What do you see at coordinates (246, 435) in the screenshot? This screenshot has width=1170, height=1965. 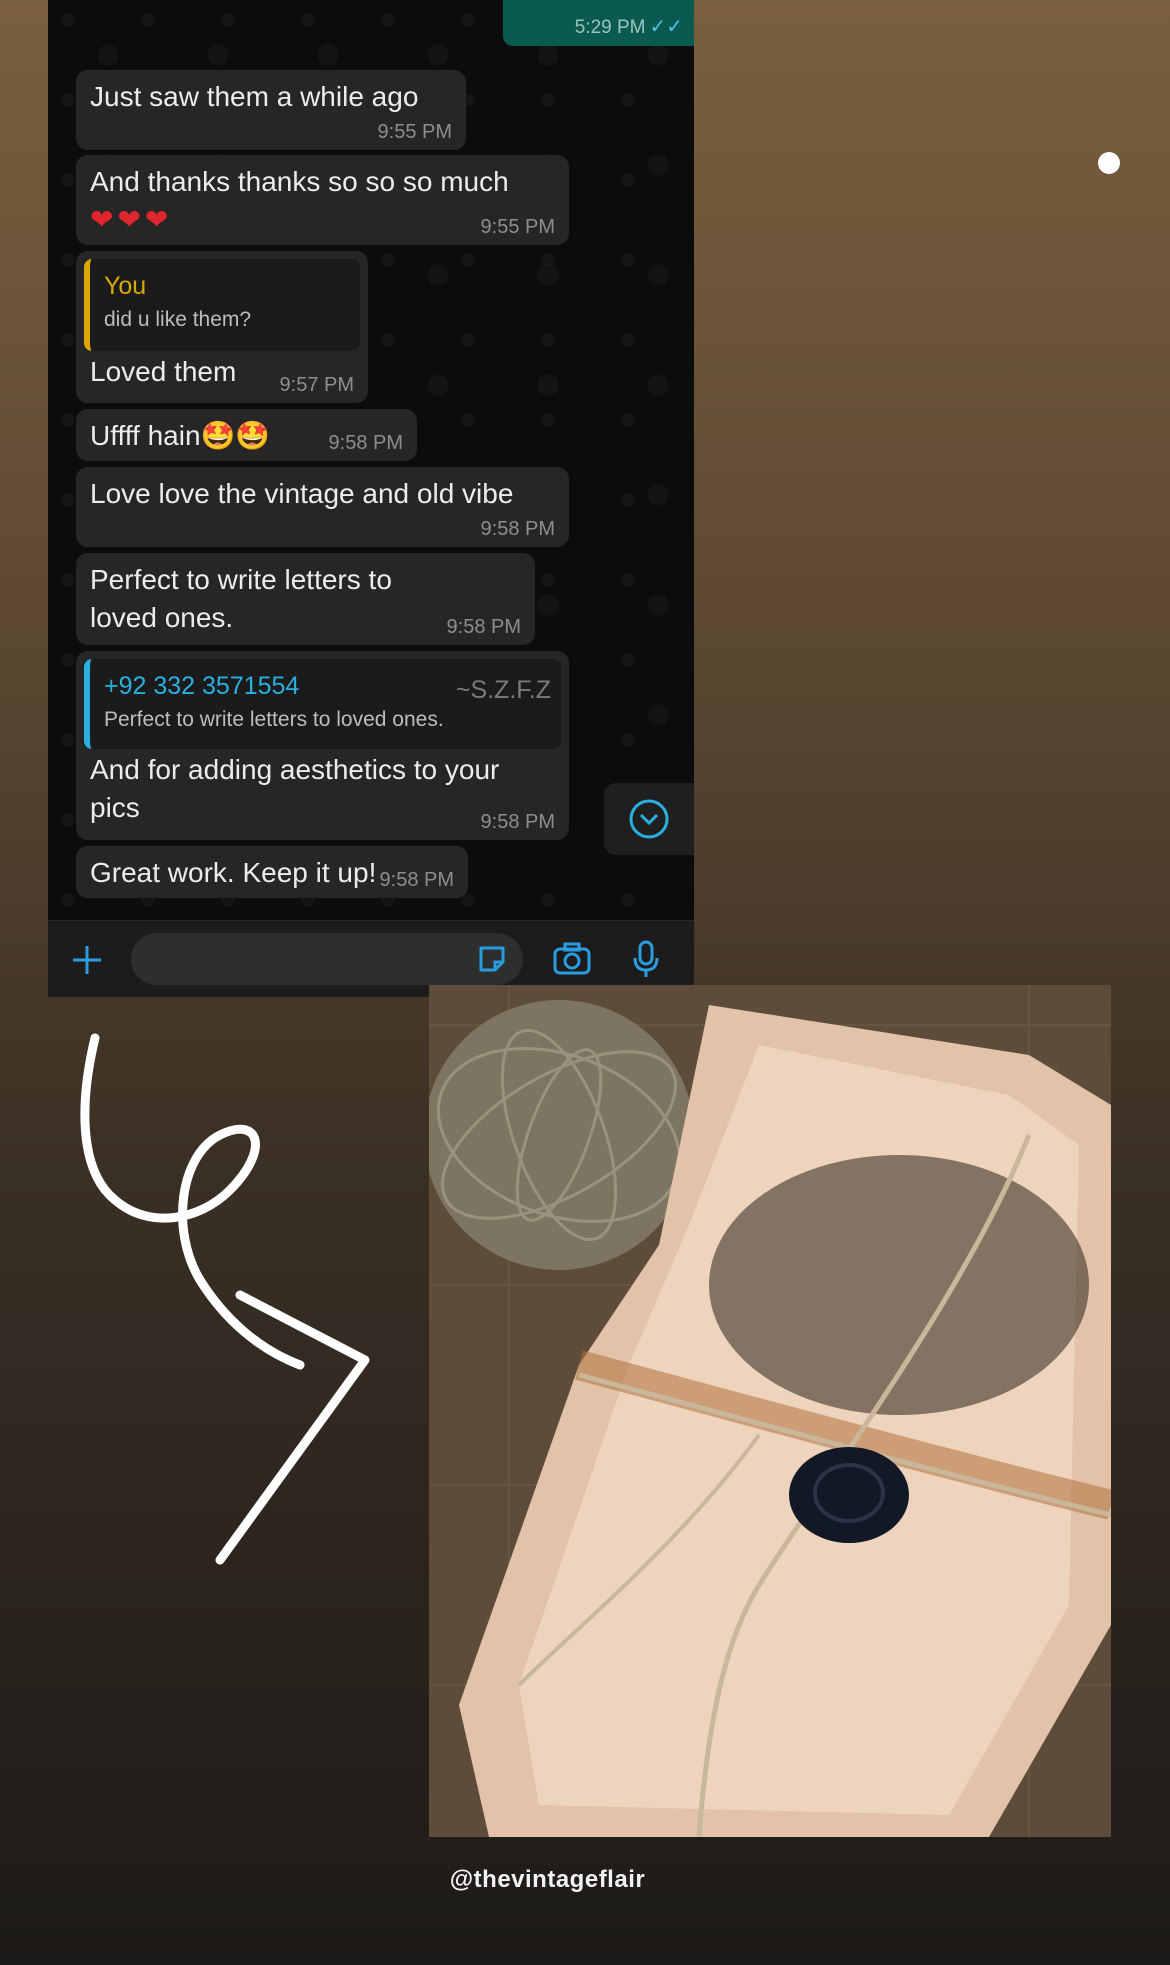 I see `message-bubble: Uffff hain🤩🤩 9:58 PM` at bounding box center [246, 435].